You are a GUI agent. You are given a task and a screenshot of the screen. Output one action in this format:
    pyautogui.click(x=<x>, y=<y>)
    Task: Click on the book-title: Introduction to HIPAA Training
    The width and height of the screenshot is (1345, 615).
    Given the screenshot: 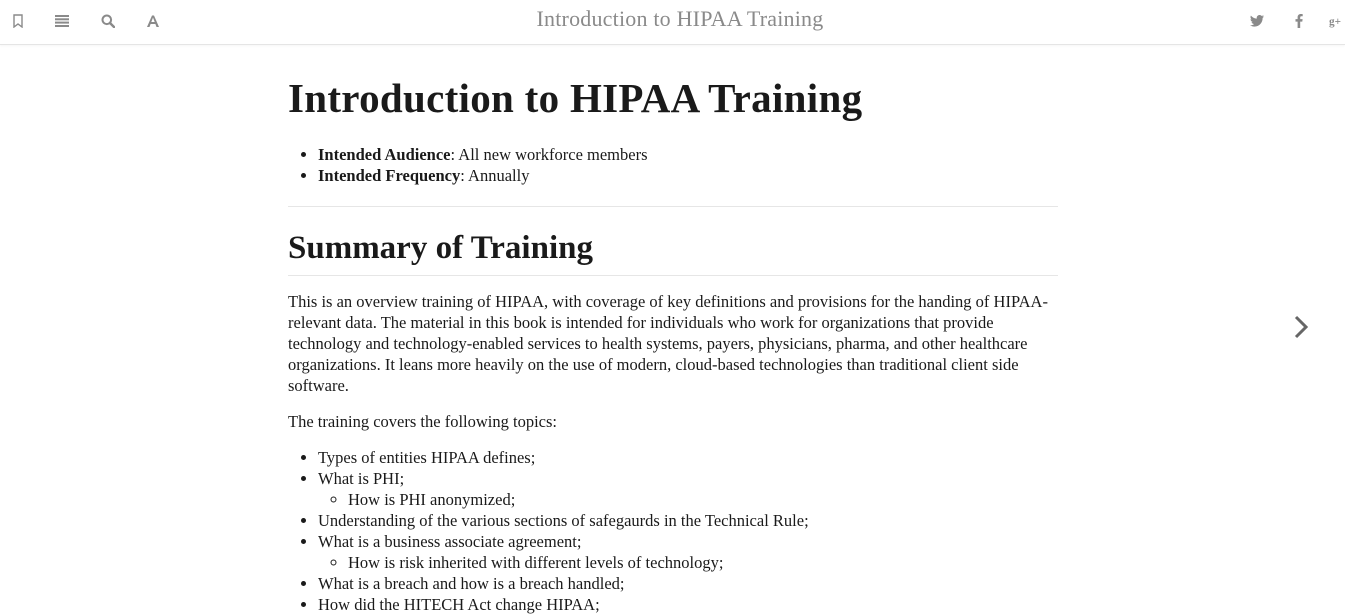 What is the action you would take?
    pyautogui.click(x=680, y=18)
    